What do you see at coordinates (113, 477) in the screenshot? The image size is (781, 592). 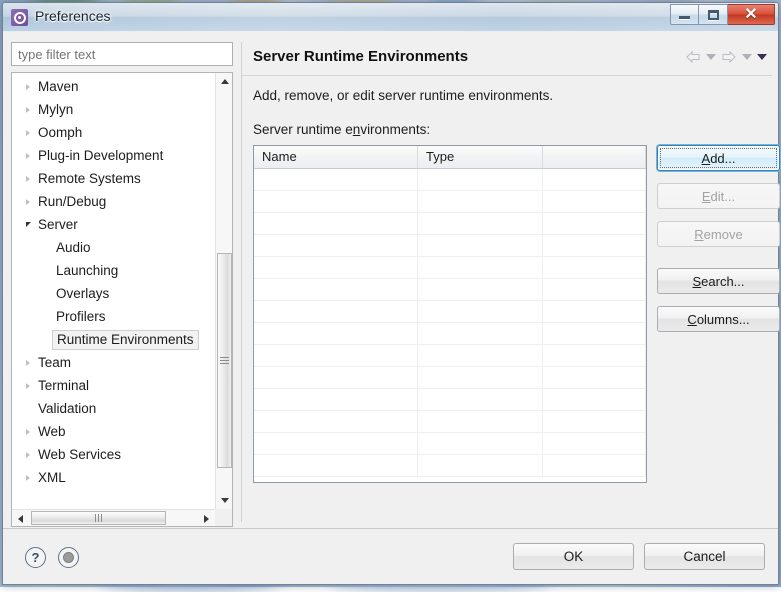 I see `tree-item-xml: XML` at bounding box center [113, 477].